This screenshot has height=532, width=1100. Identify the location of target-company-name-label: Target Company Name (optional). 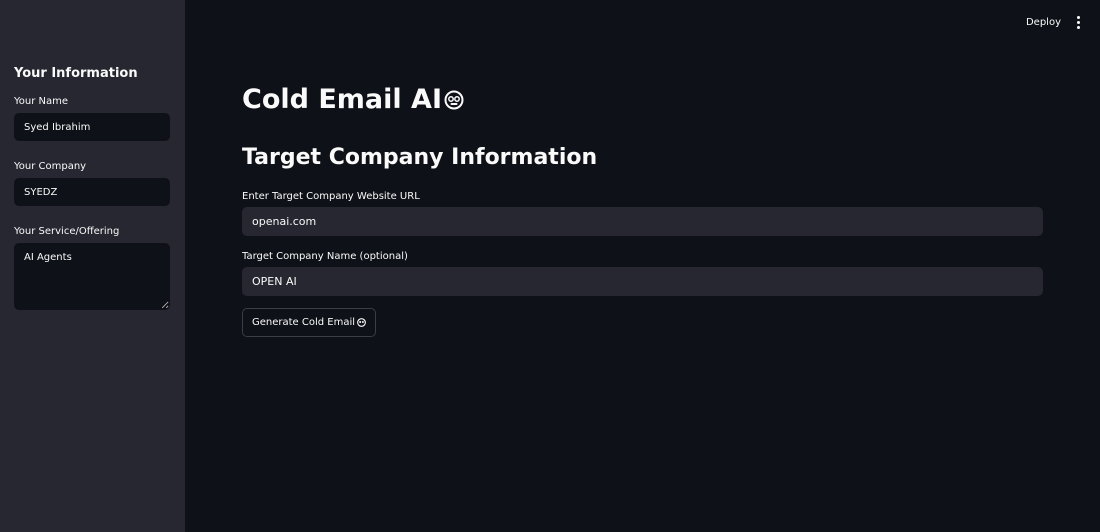
(325, 256).